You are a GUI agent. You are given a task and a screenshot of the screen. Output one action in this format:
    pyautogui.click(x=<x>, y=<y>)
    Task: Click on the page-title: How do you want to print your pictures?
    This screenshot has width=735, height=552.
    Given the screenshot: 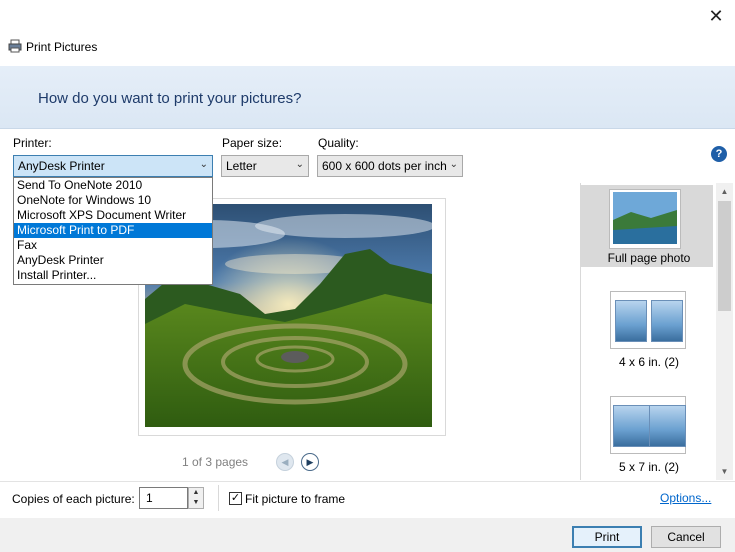 What is the action you would take?
    pyautogui.click(x=170, y=98)
    